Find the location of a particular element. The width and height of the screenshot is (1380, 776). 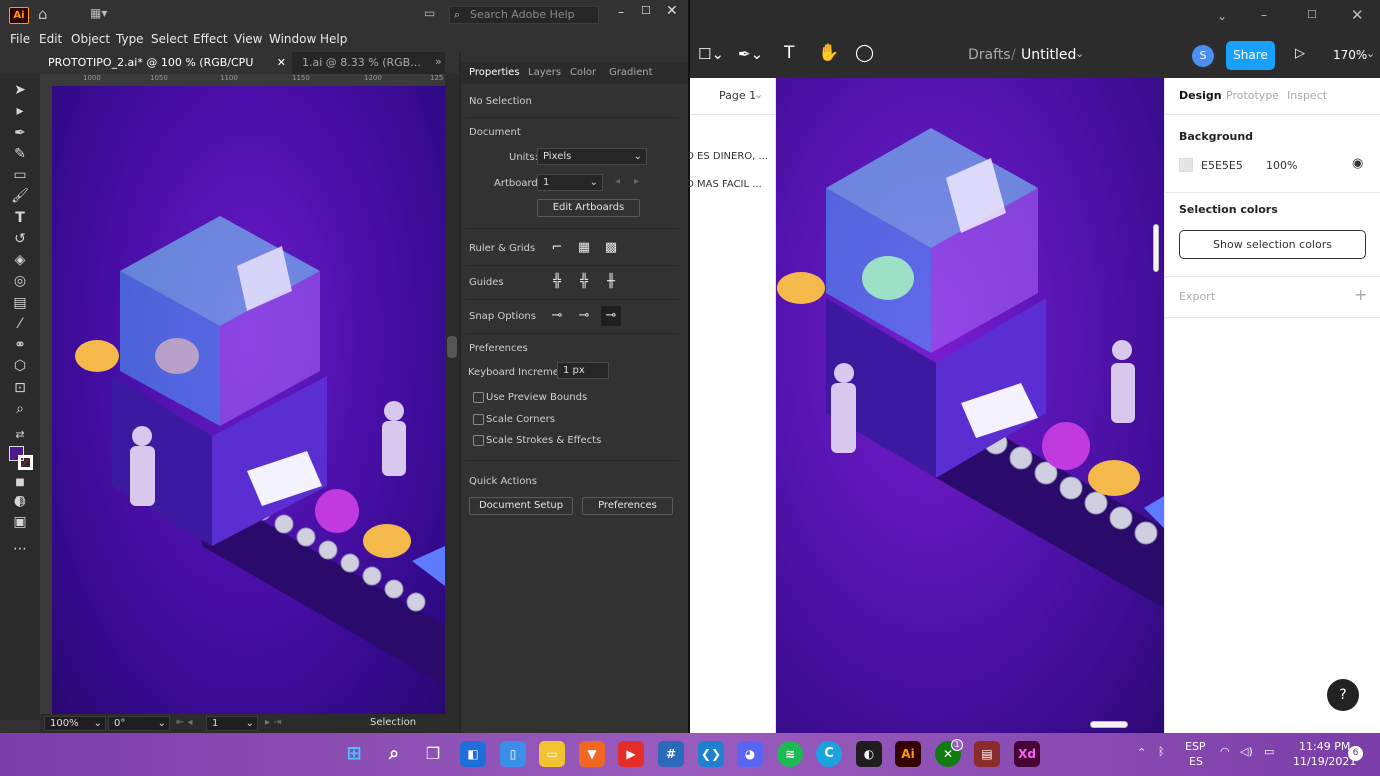

canvas-horizontal-scrollbar is located at coordinates (1109, 724).